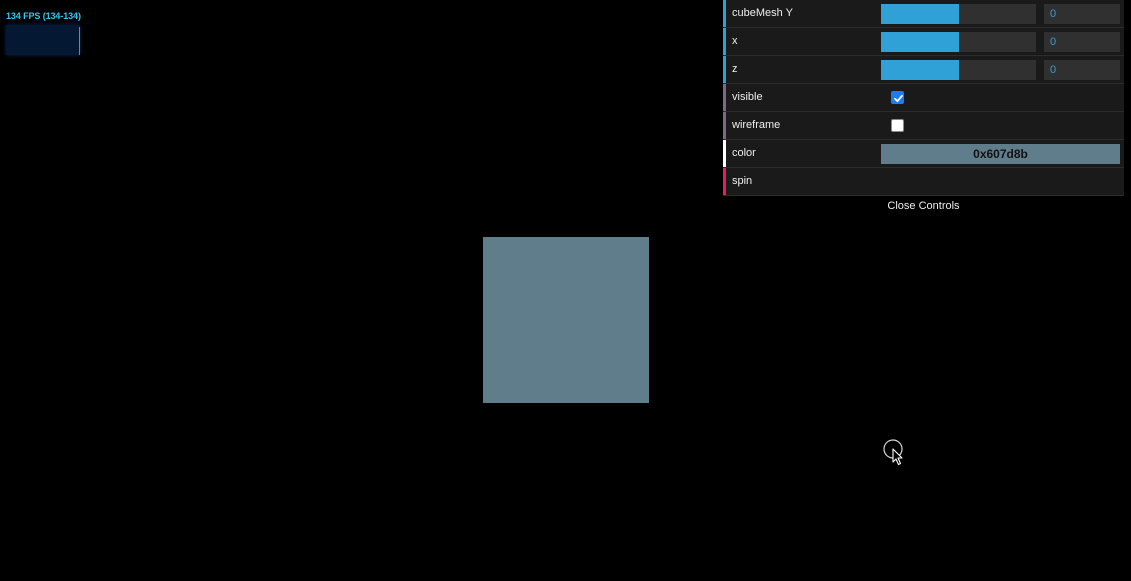  I want to click on cubemesh-y-slider, so click(958, 14).